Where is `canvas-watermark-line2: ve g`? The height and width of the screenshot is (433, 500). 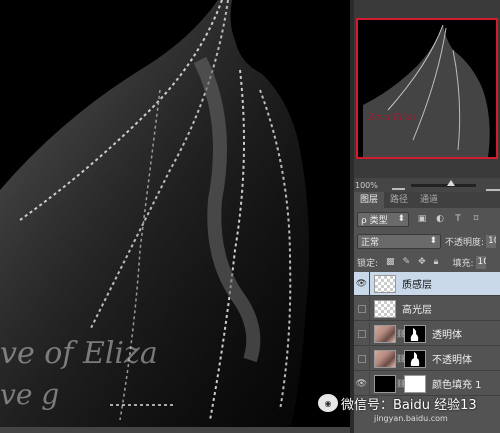
canvas-watermark-line2: ve g is located at coordinates (30, 394).